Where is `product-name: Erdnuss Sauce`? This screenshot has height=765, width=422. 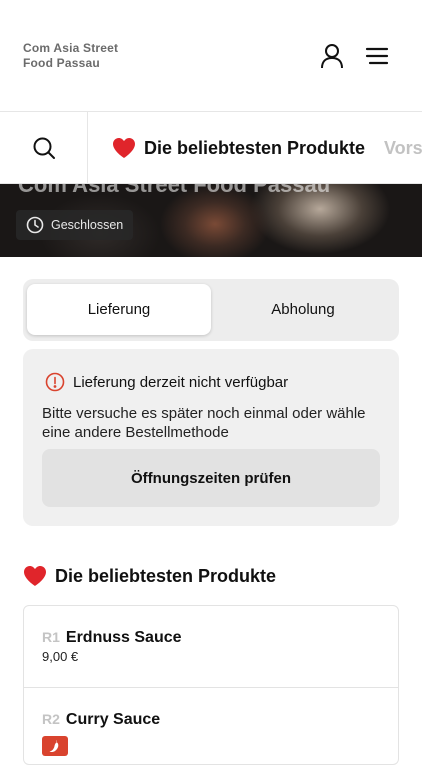
product-name: Erdnuss Sauce is located at coordinates (123, 637).